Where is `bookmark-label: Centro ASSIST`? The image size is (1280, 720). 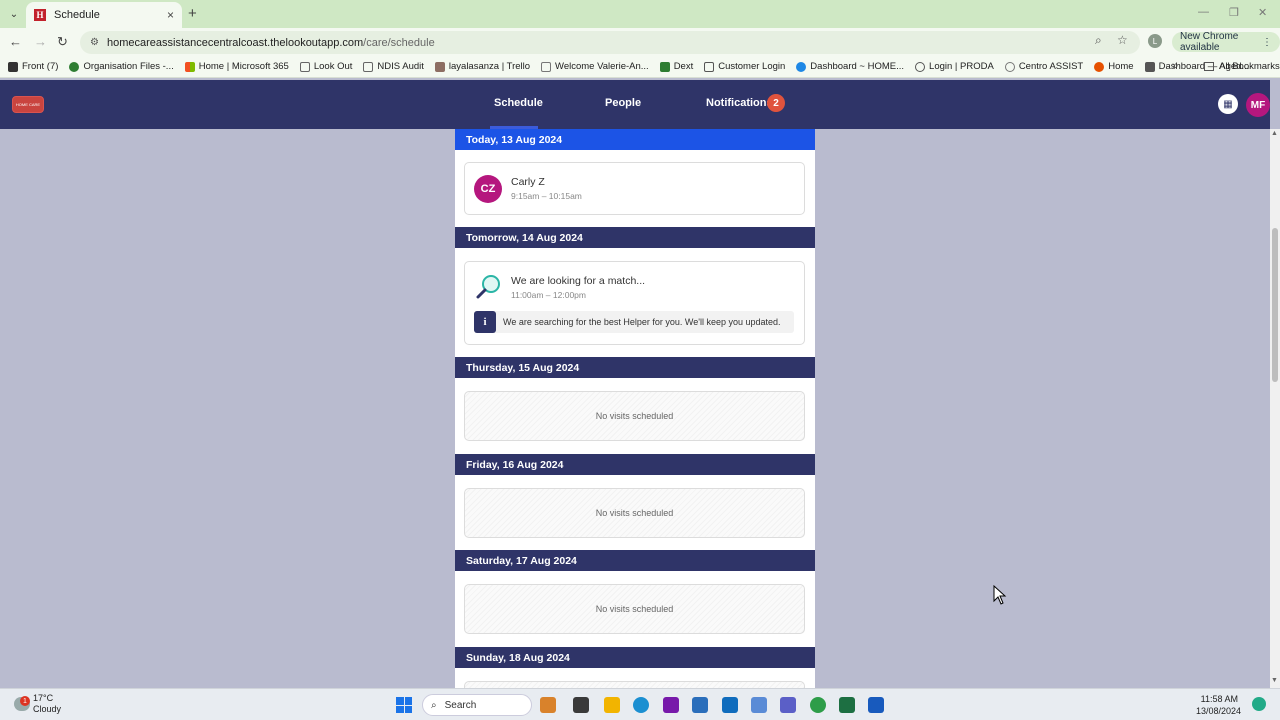 bookmark-label: Centro ASSIST is located at coordinates (1051, 66).